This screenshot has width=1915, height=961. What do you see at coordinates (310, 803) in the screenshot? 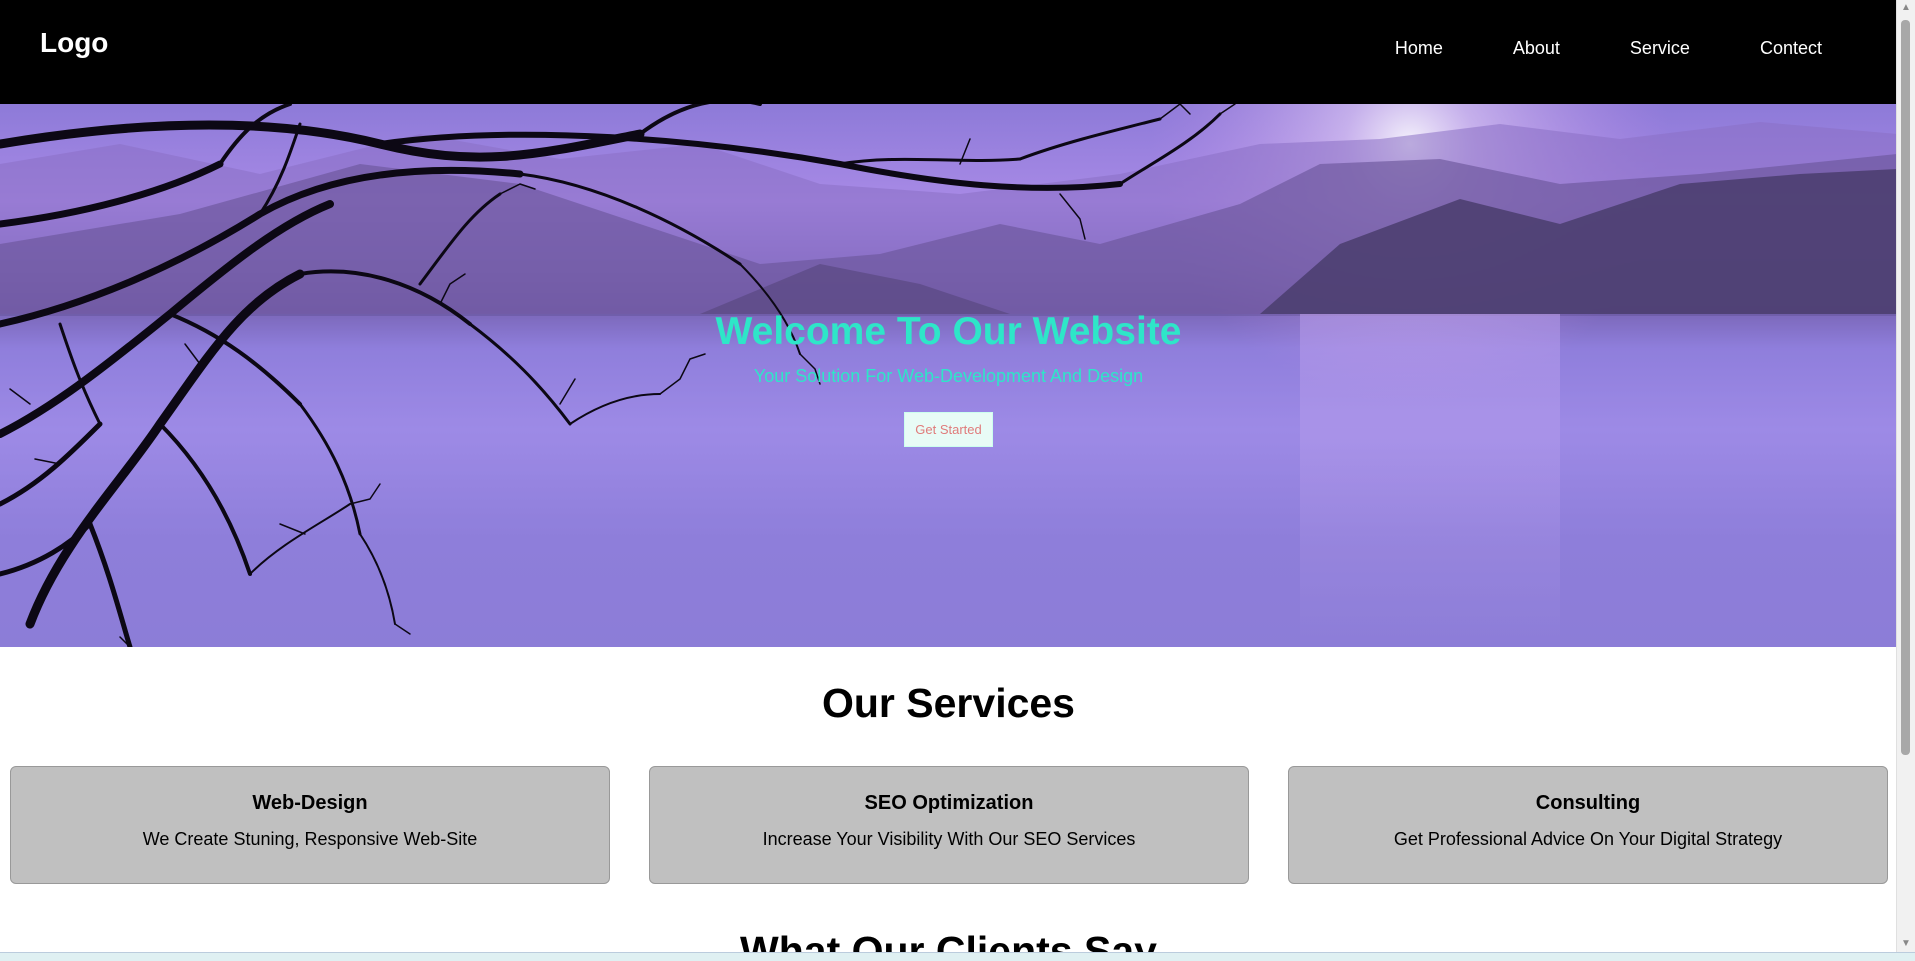
I see `service-card-title: Web-Design` at bounding box center [310, 803].